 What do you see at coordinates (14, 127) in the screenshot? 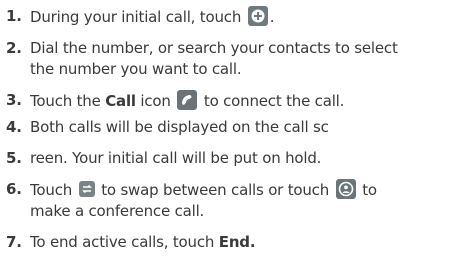
I see `step-number: 4.` at bounding box center [14, 127].